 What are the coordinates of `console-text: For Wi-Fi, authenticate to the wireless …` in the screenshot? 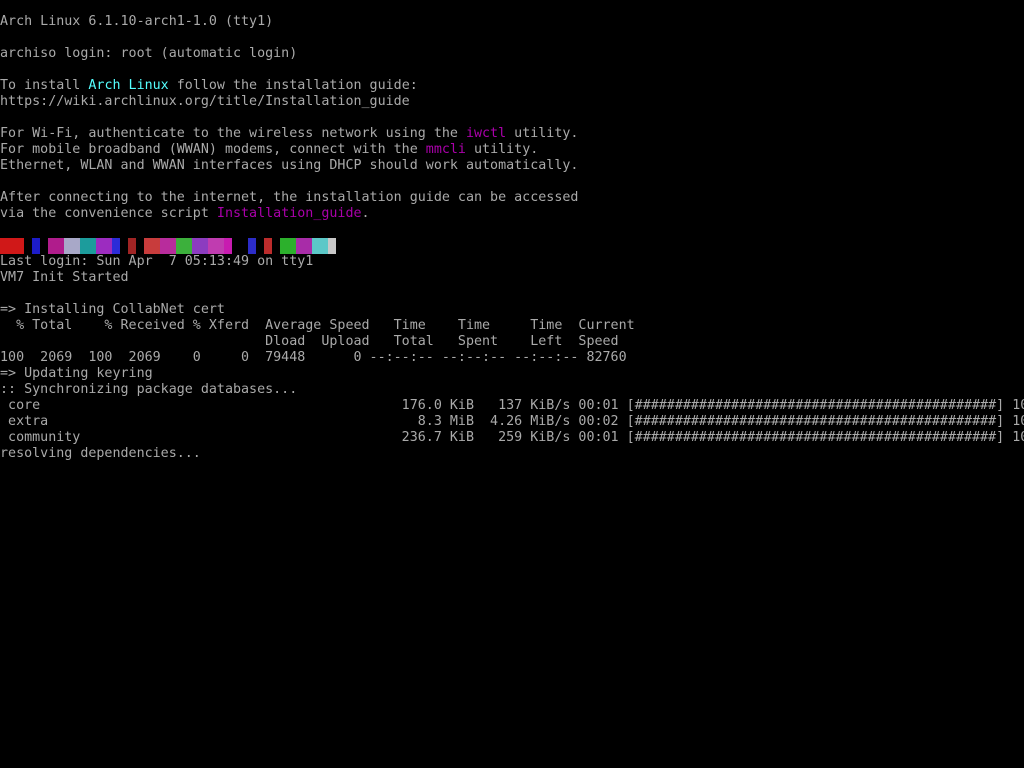 It's located at (233, 133).